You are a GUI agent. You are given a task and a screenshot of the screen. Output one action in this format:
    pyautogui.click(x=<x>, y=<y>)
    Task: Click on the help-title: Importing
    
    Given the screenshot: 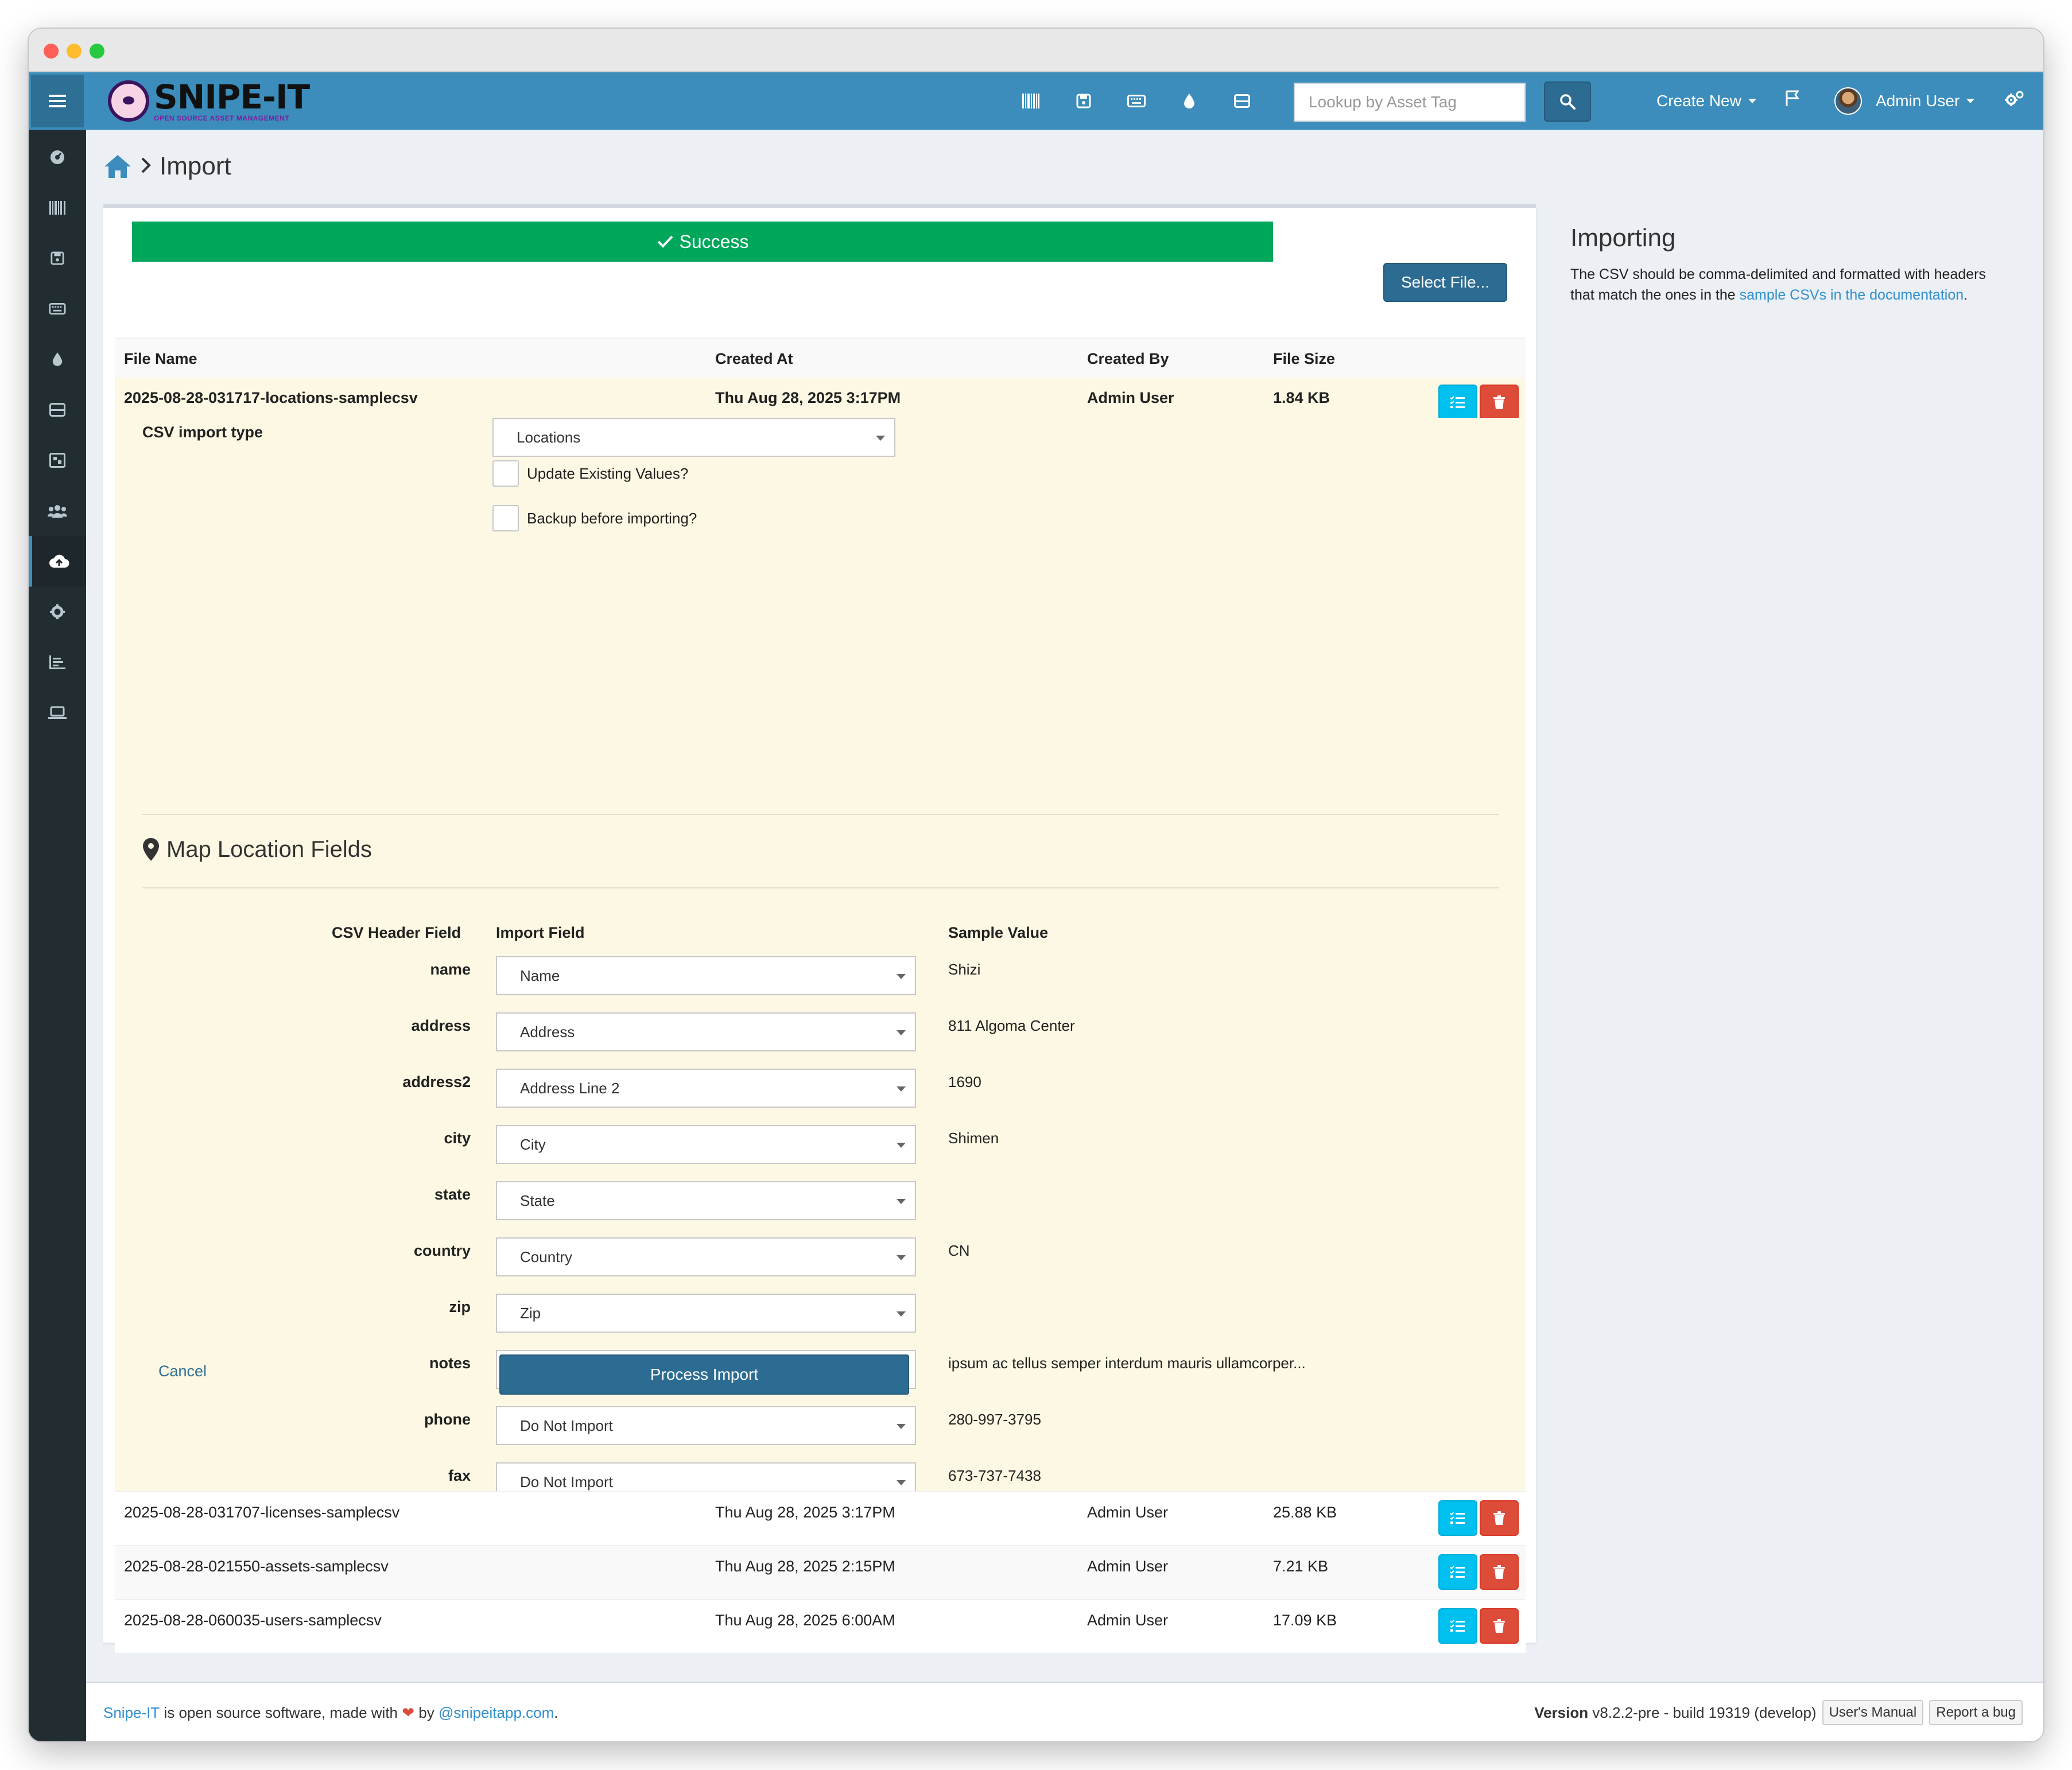 What is the action you would take?
    pyautogui.click(x=1623, y=238)
    